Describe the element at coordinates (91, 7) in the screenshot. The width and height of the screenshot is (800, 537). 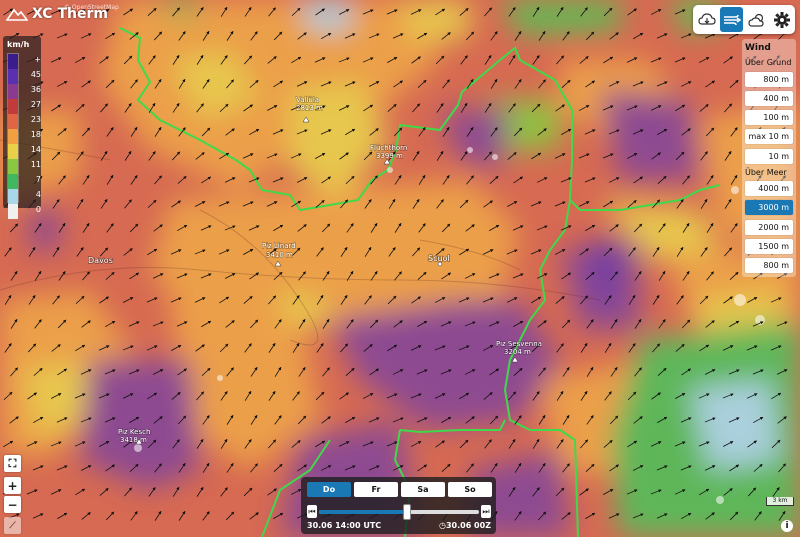
I see `map-attribution: © OpenStreetMap` at that location.